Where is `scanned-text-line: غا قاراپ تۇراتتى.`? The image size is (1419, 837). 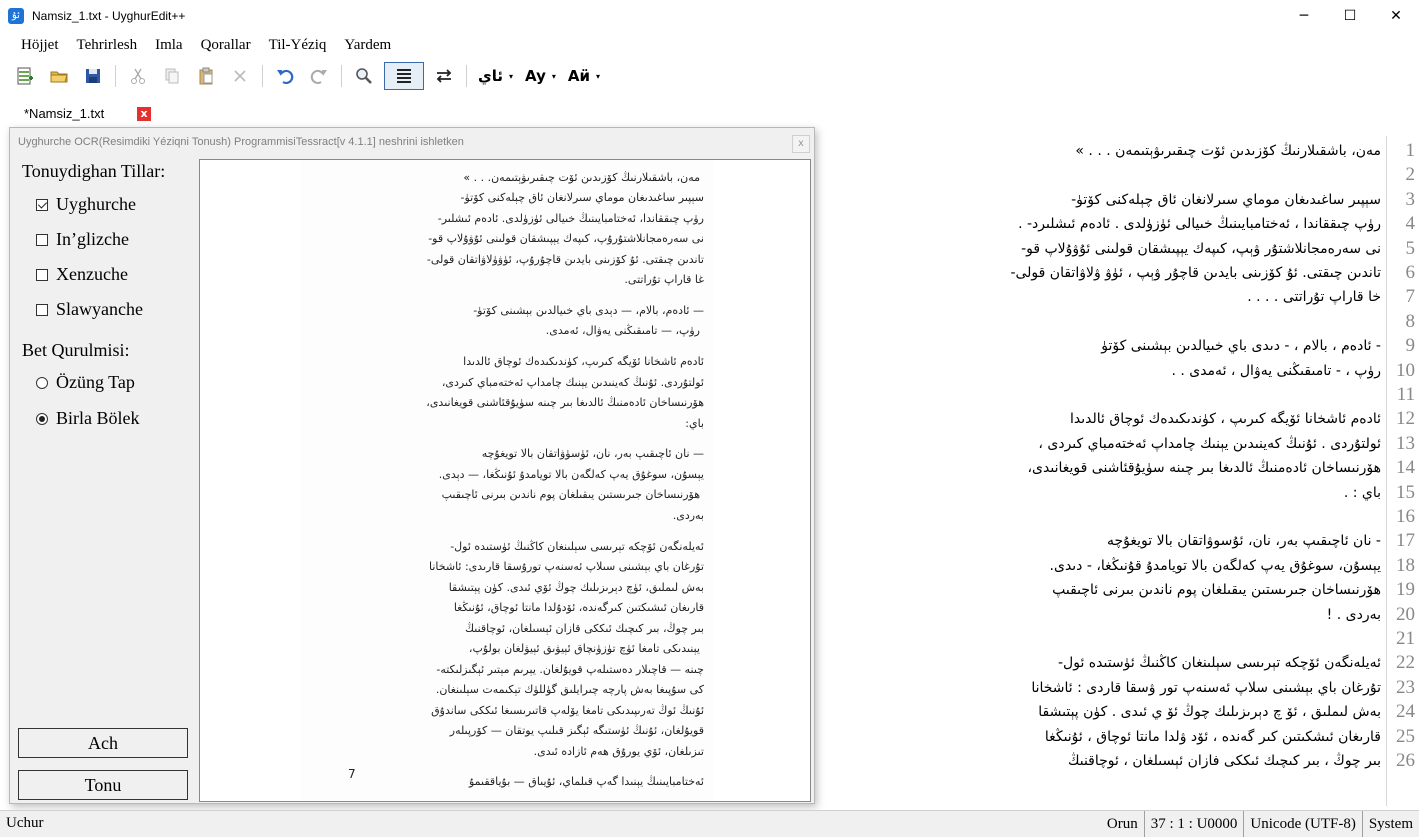 scanned-text-line: غا قاراپ تۇراتتى. is located at coordinates (664, 279).